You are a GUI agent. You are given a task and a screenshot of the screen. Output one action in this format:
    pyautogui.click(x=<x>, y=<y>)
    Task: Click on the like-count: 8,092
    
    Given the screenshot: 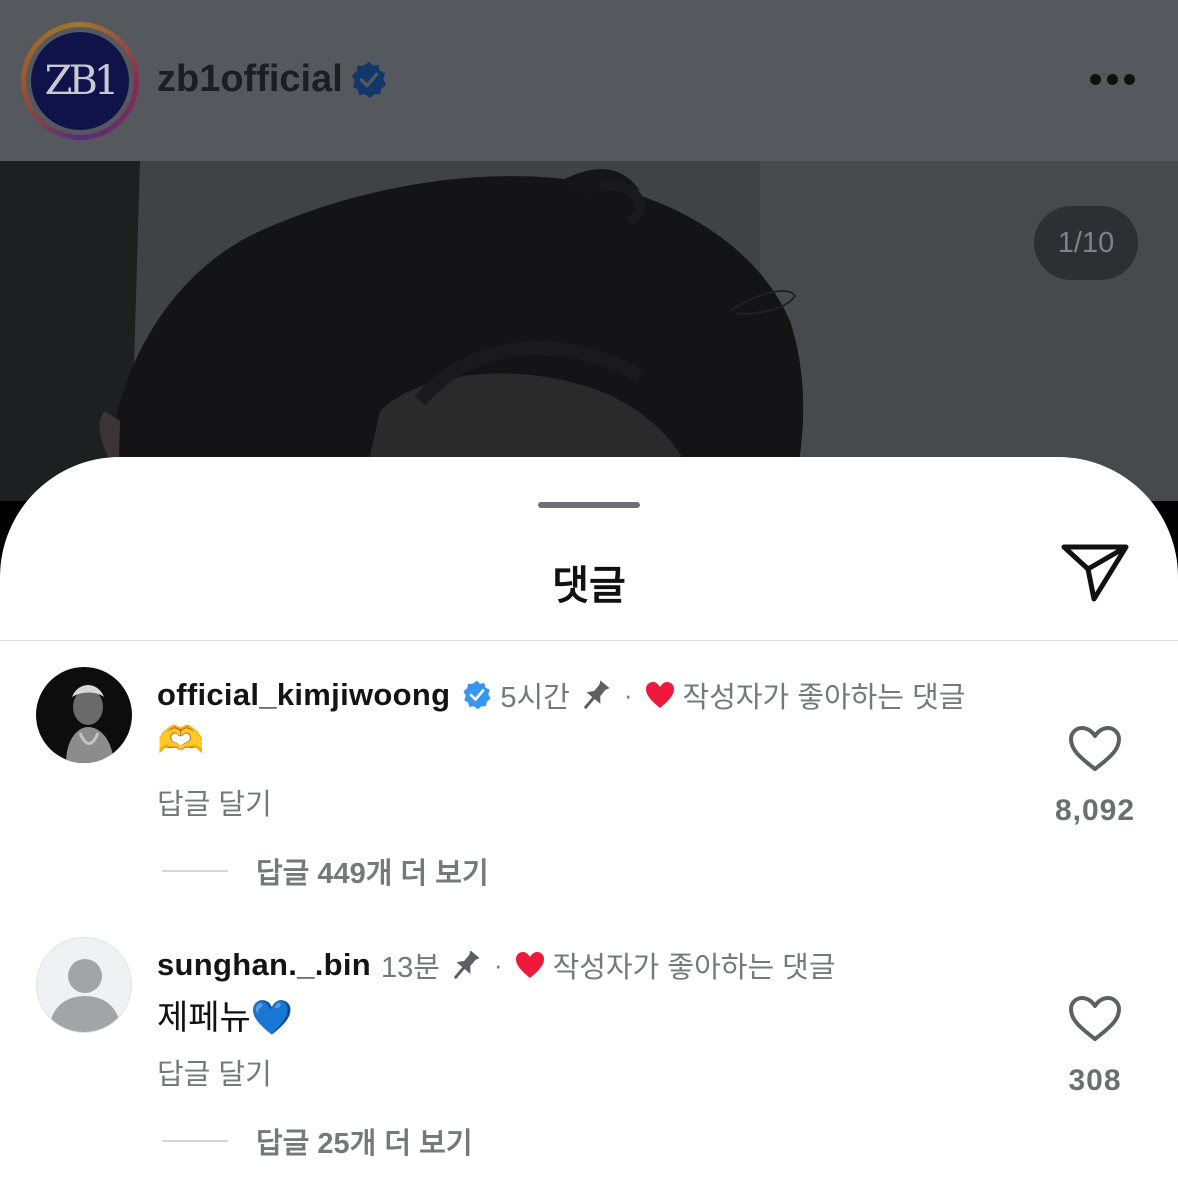 What is the action you would take?
    pyautogui.click(x=1095, y=810)
    